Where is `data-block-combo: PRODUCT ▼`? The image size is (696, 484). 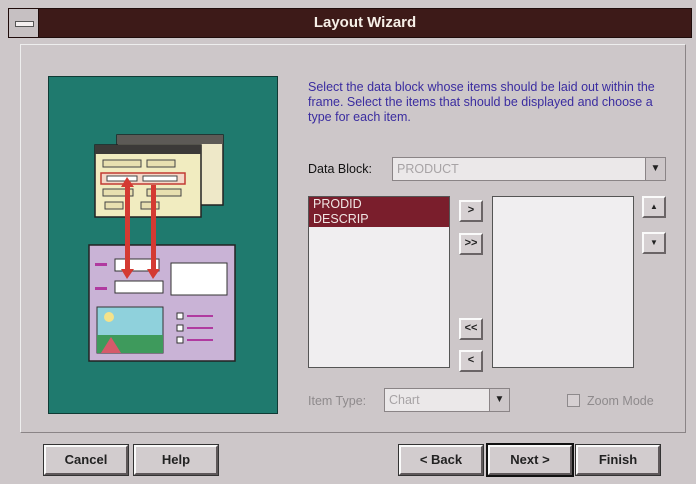 data-block-combo: PRODUCT ▼ is located at coordinates (529, 169).